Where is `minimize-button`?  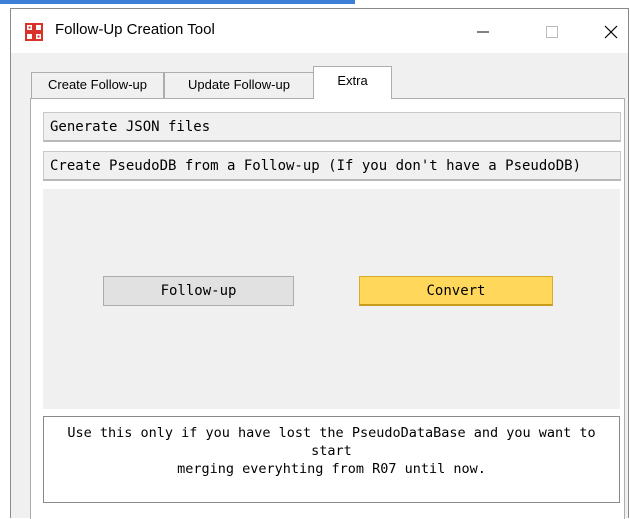 minimize-button is located at coordinates (483, 32).